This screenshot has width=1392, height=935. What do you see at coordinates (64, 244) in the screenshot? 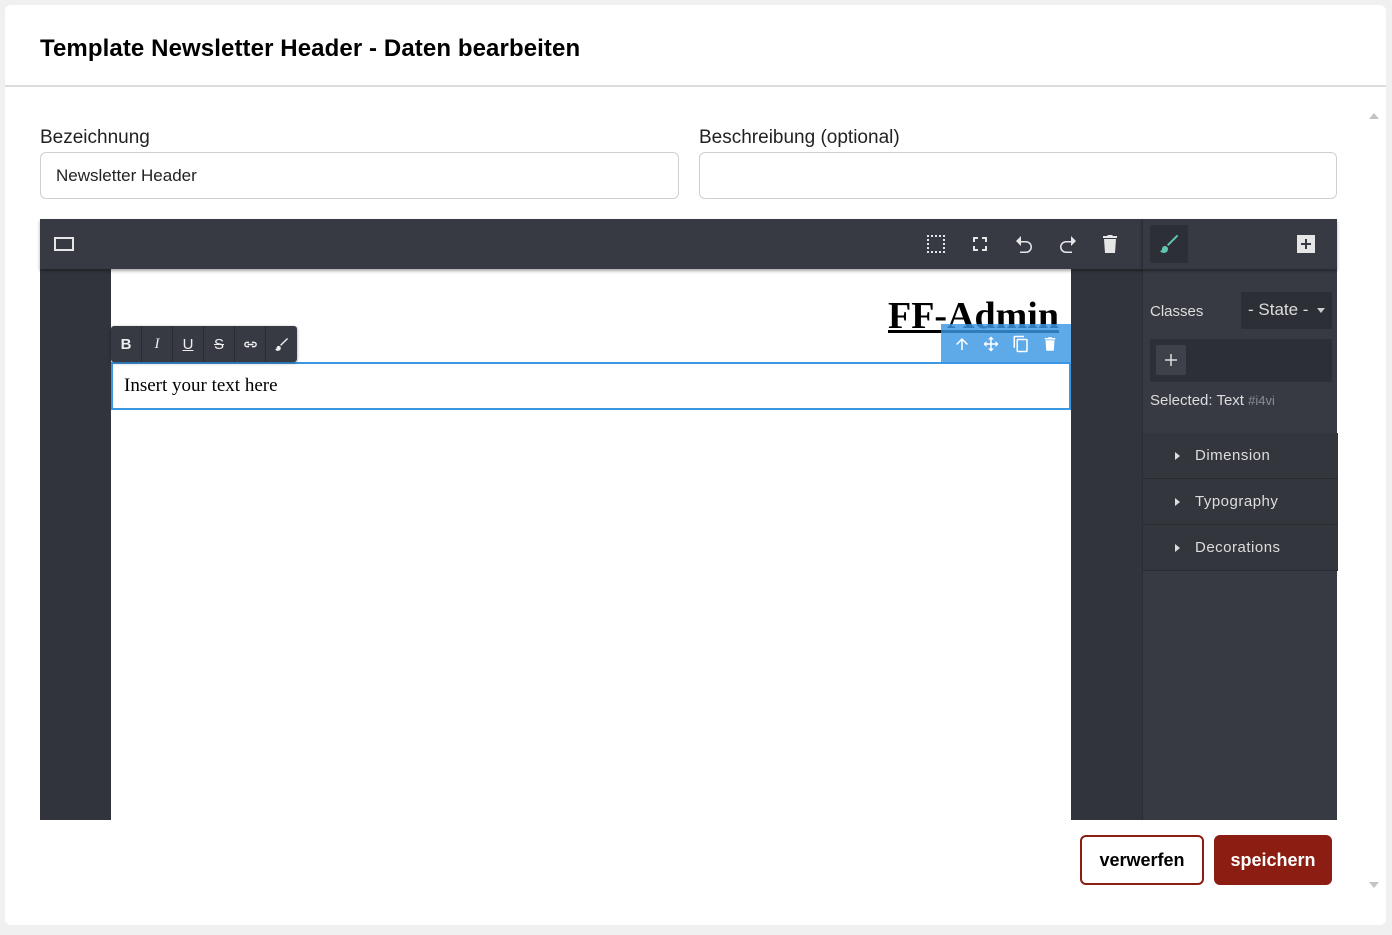
I see `device-desktop-icon` at bounding box center [64, 244].